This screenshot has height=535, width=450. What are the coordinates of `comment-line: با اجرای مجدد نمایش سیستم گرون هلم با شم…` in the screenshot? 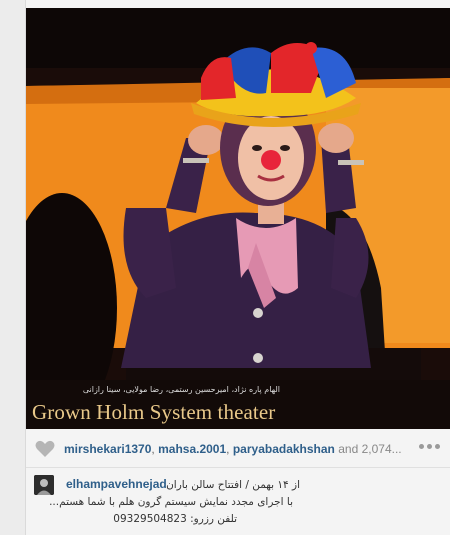 It's located at (171, 502).